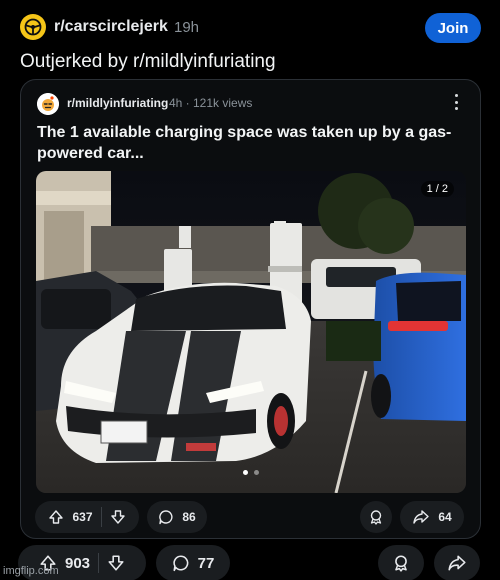  Describe the element at coordinates (453, 28) in the screenshot. I see `join-button: Join` at that location.